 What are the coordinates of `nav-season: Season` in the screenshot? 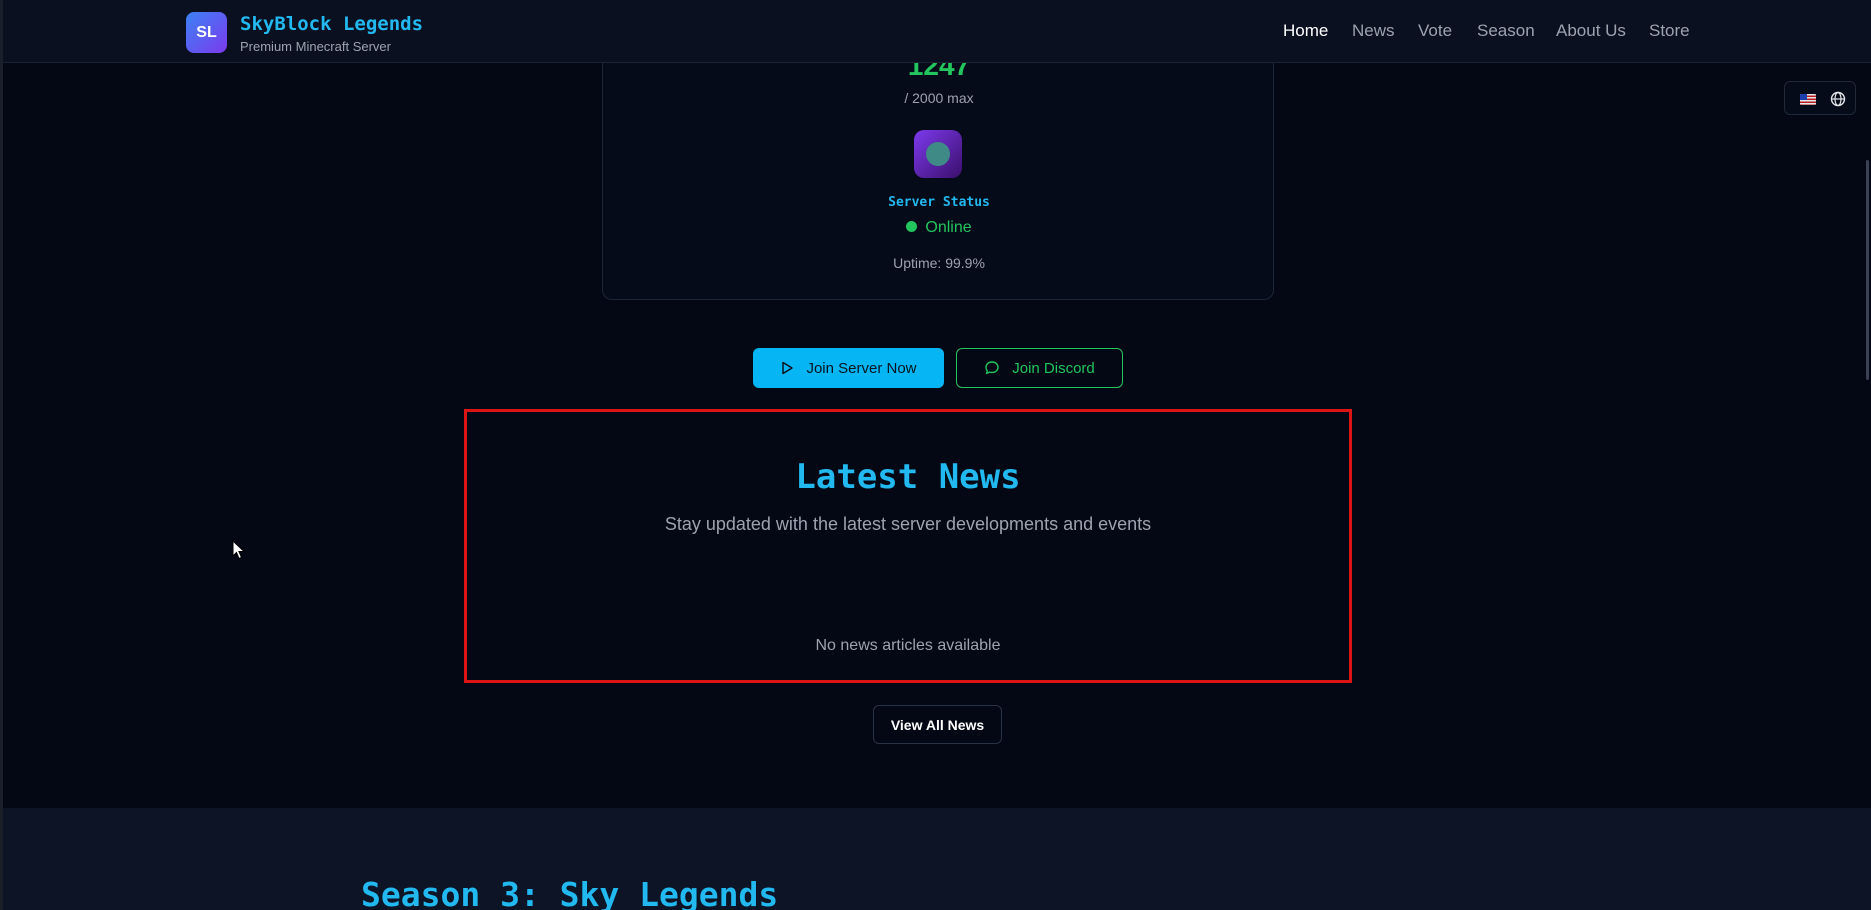 It's located at (1506, 31).